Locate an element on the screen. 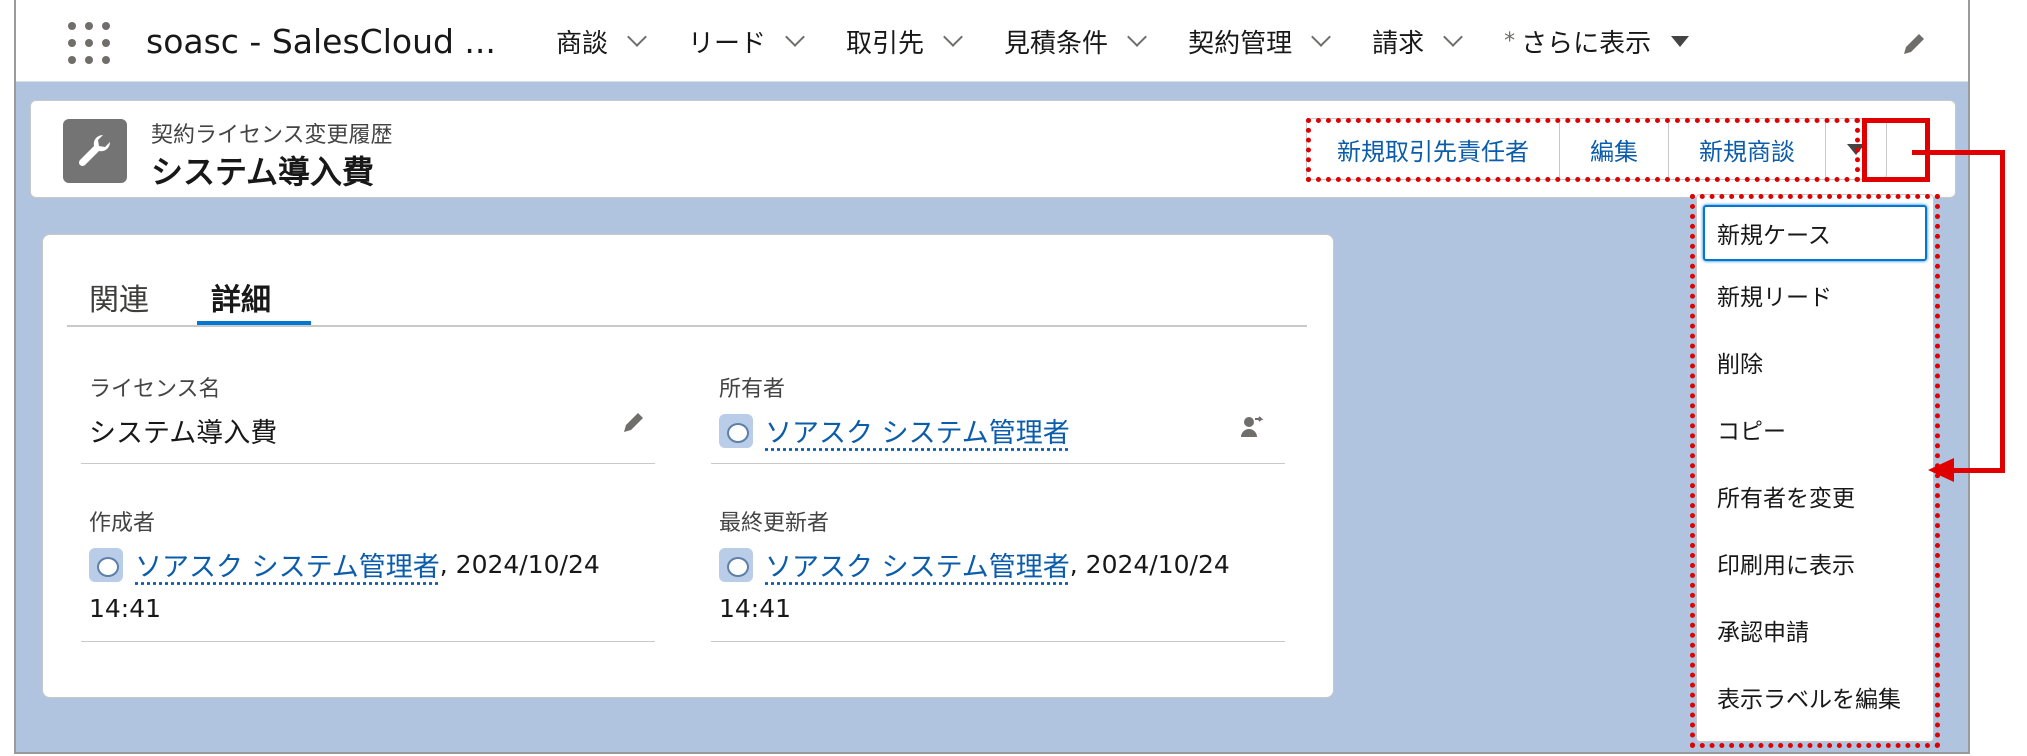 The height and width of the screenshot is (756, 2027). created-date: , 2024/10/24 is located at coordinates (519, 564).